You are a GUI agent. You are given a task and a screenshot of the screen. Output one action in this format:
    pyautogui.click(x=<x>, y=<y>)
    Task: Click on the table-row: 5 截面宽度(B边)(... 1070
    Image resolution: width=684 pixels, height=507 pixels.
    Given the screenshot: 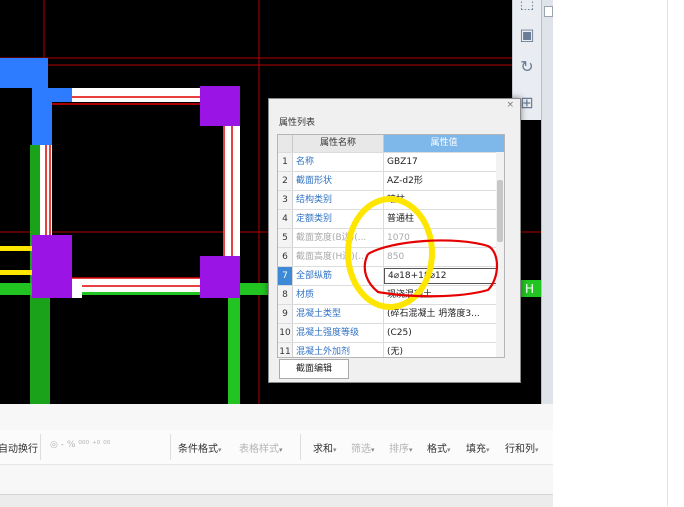 What is the action you would take?
    pyautogui.click(x=391, y=237)
    